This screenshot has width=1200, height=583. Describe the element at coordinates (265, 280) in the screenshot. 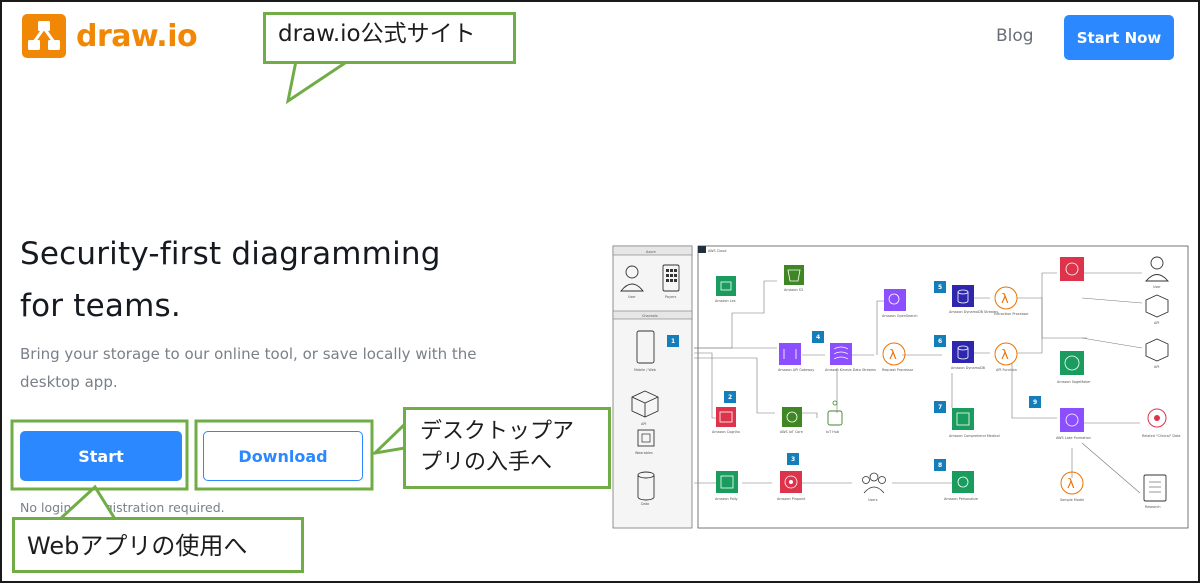

I see `hero-title: Security-first diagramming for teams.` at that location.